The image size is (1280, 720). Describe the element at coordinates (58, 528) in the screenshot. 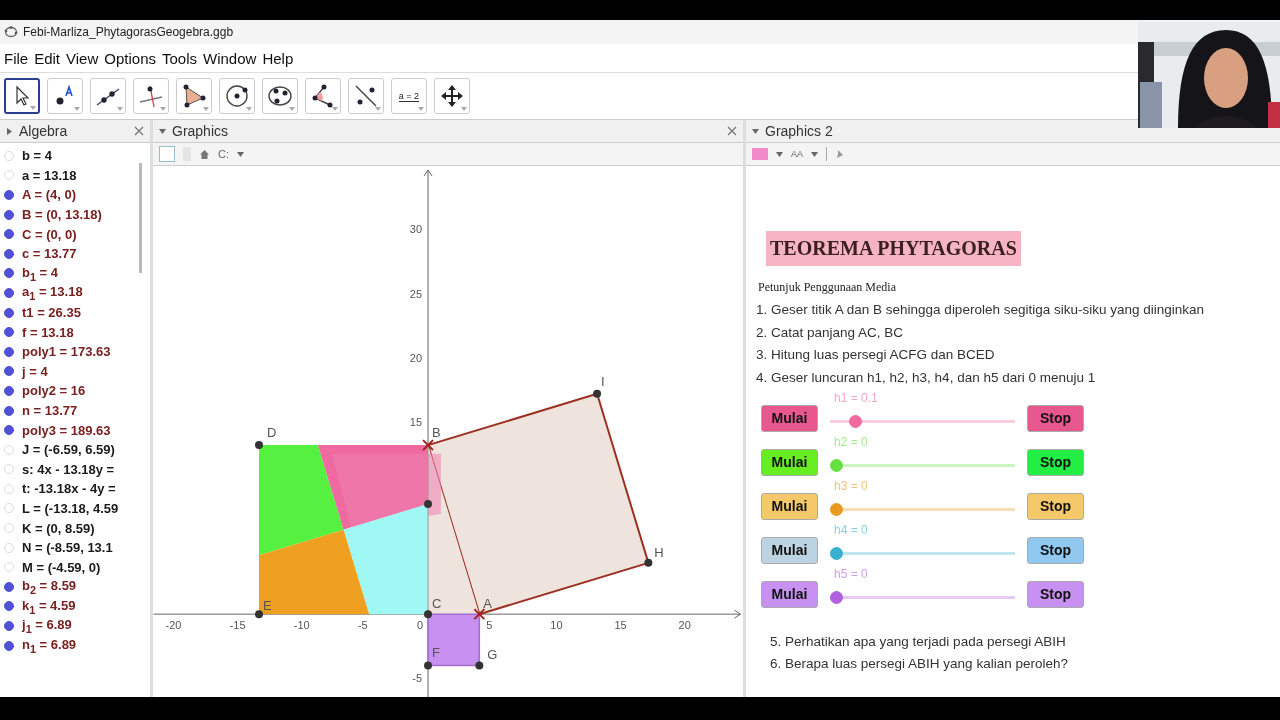

I see `algebra-entry: K = (0, 8.59)` at that location.